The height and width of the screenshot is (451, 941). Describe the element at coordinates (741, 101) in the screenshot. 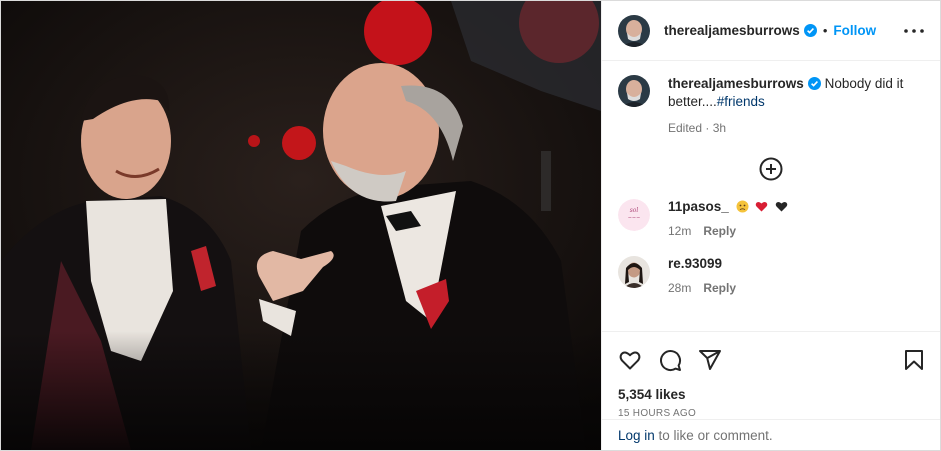

I see `caption-hashtag: #friends` at that location.